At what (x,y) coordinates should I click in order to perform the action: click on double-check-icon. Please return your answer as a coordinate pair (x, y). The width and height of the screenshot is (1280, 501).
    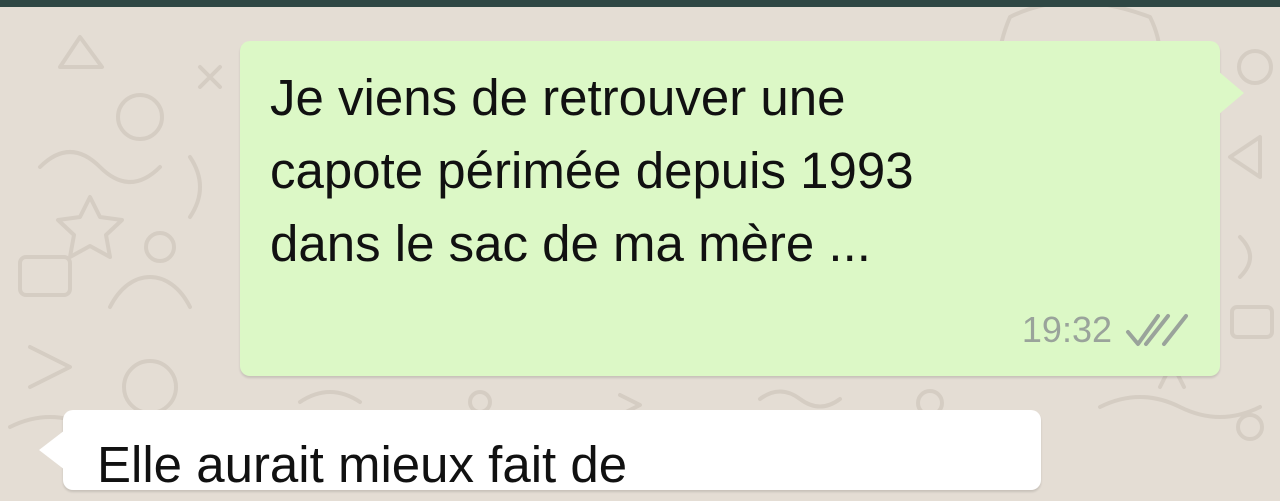
    Looking at the image, I should click on (1157, 330).